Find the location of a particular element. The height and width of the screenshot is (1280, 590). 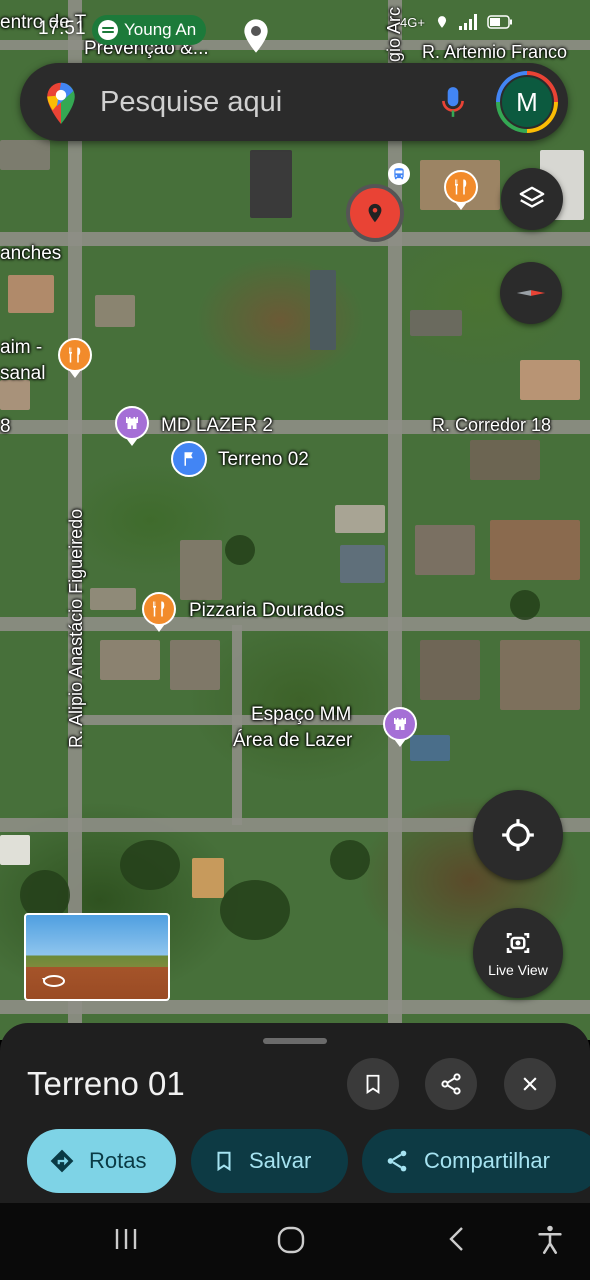

location-pin-icon is located at coordinates (256, 36).